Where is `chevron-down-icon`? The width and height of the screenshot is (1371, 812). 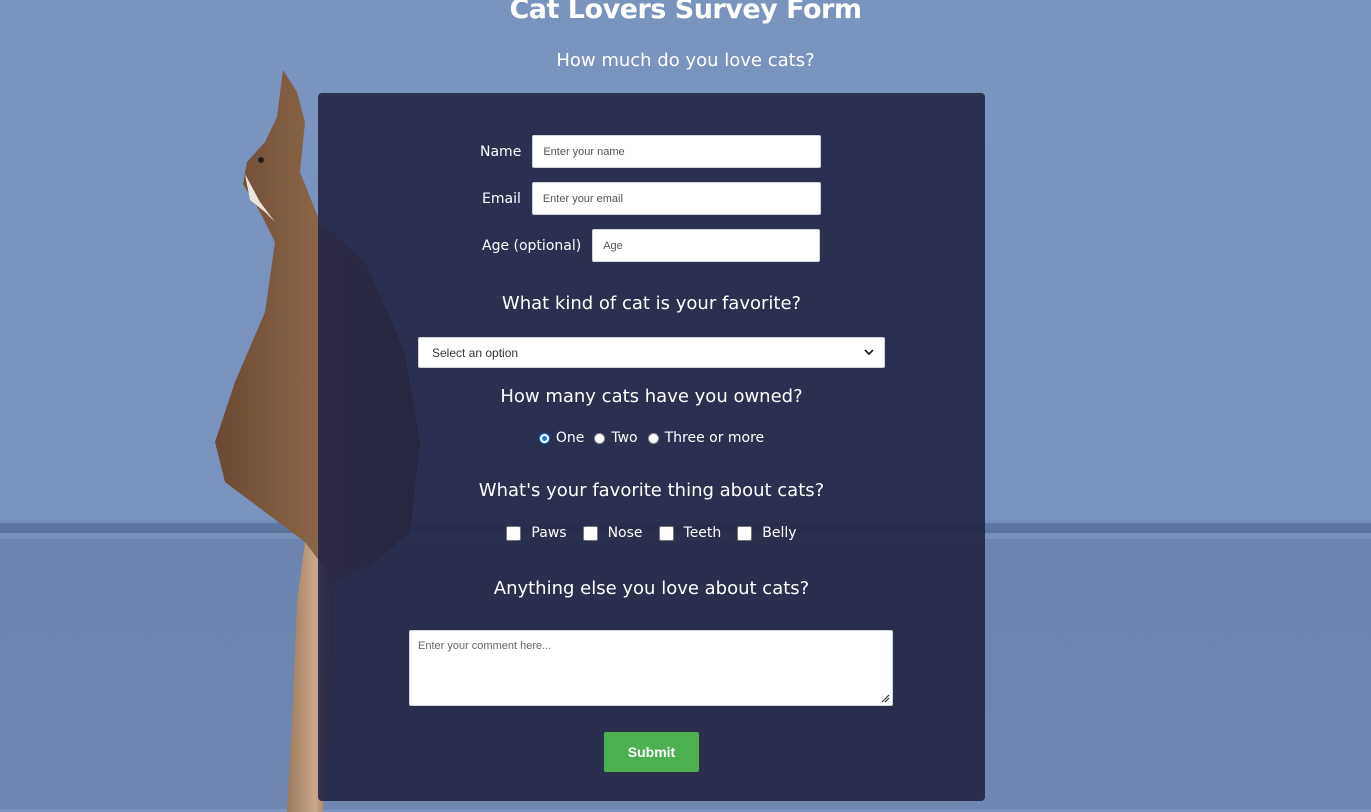
chevron-down-icon is located at coordinates (869, 352).